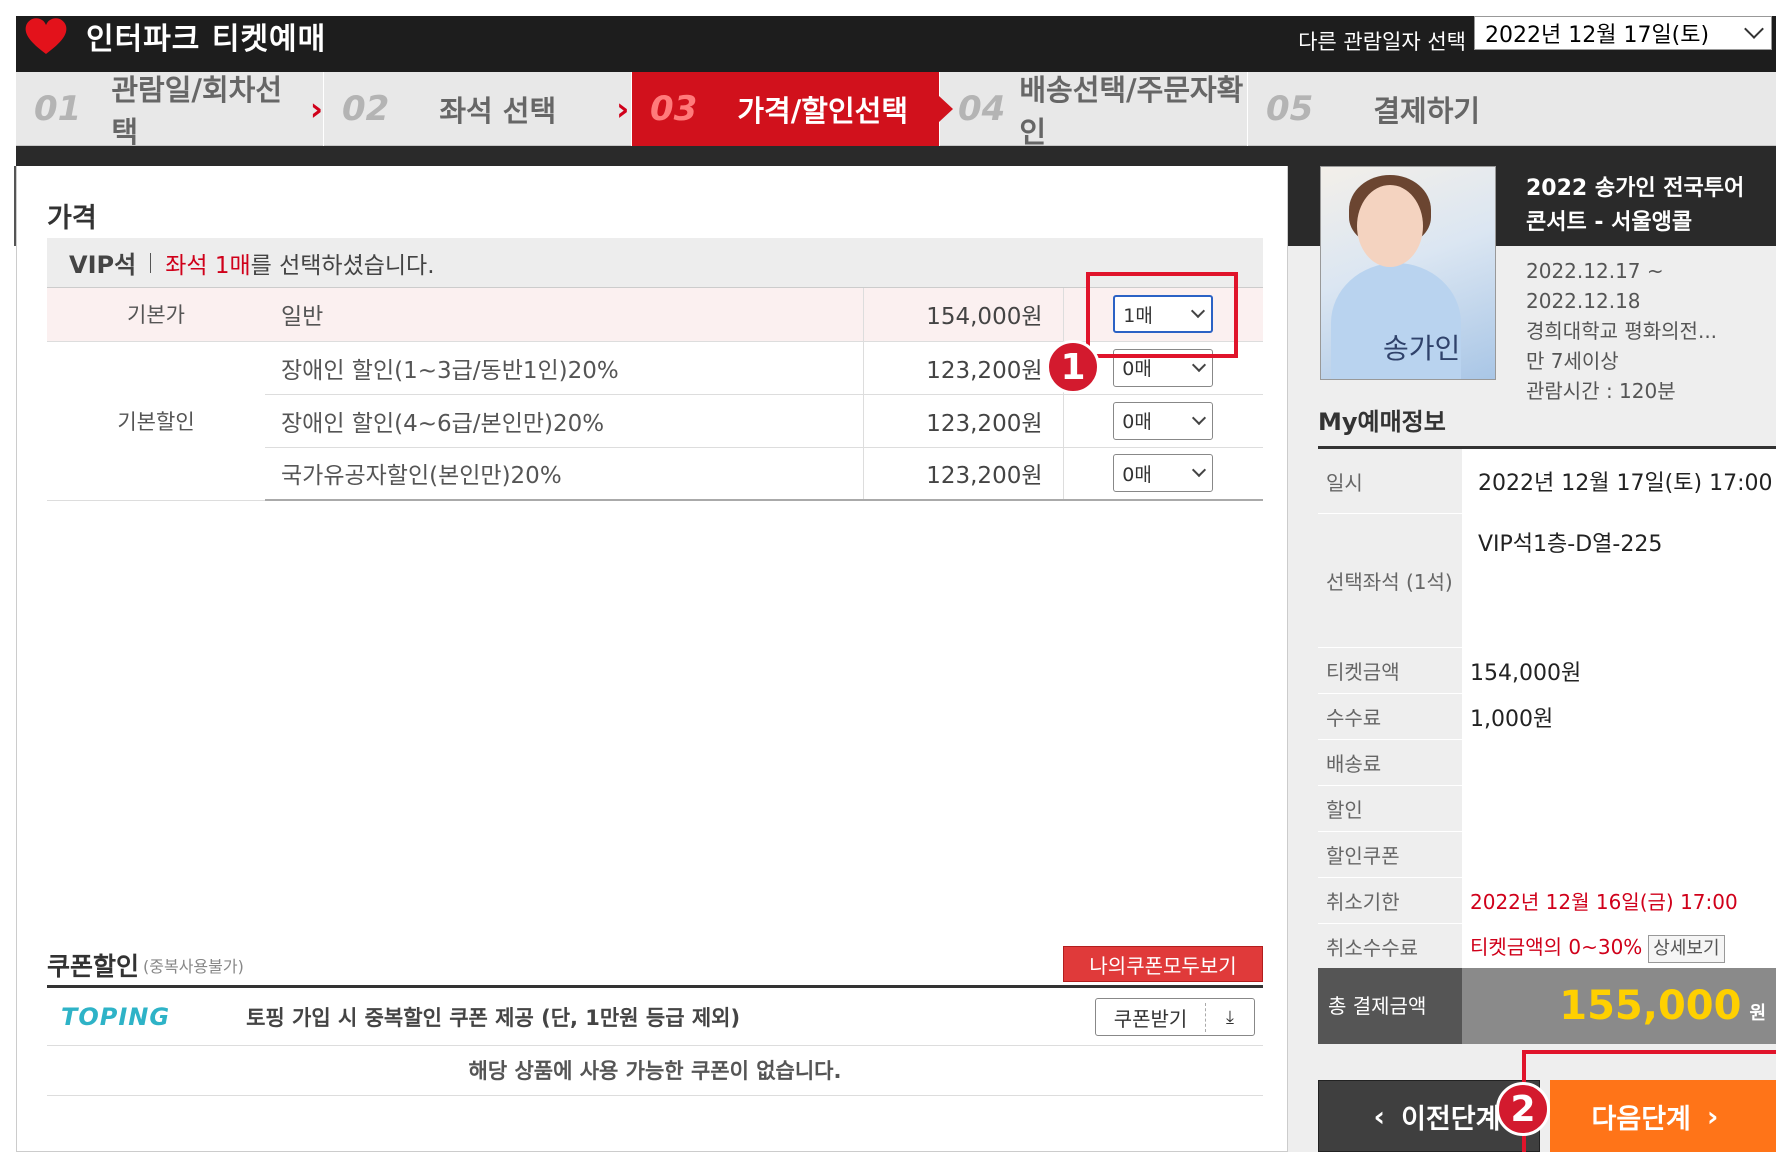  What do you see at coordinates (896, 44) in the screenshot?
I see `top-bar: 인터파크 티켓예매 다른 관람일자 선택 2022년 12월 17일(토)` at bounding box center [896, 44].